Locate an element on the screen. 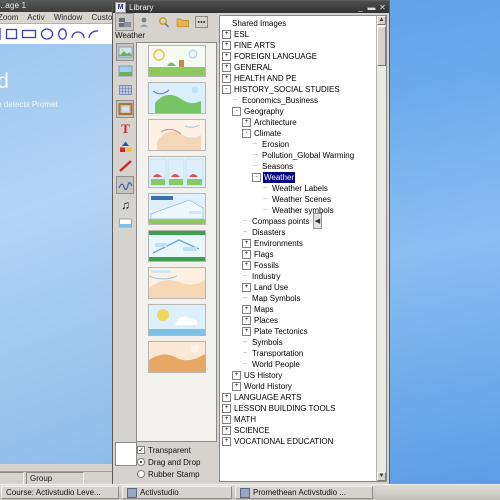 This screenshot has height=500, width=500. tree-item-science: + SCIENCE is located at coordinates (299, 430).